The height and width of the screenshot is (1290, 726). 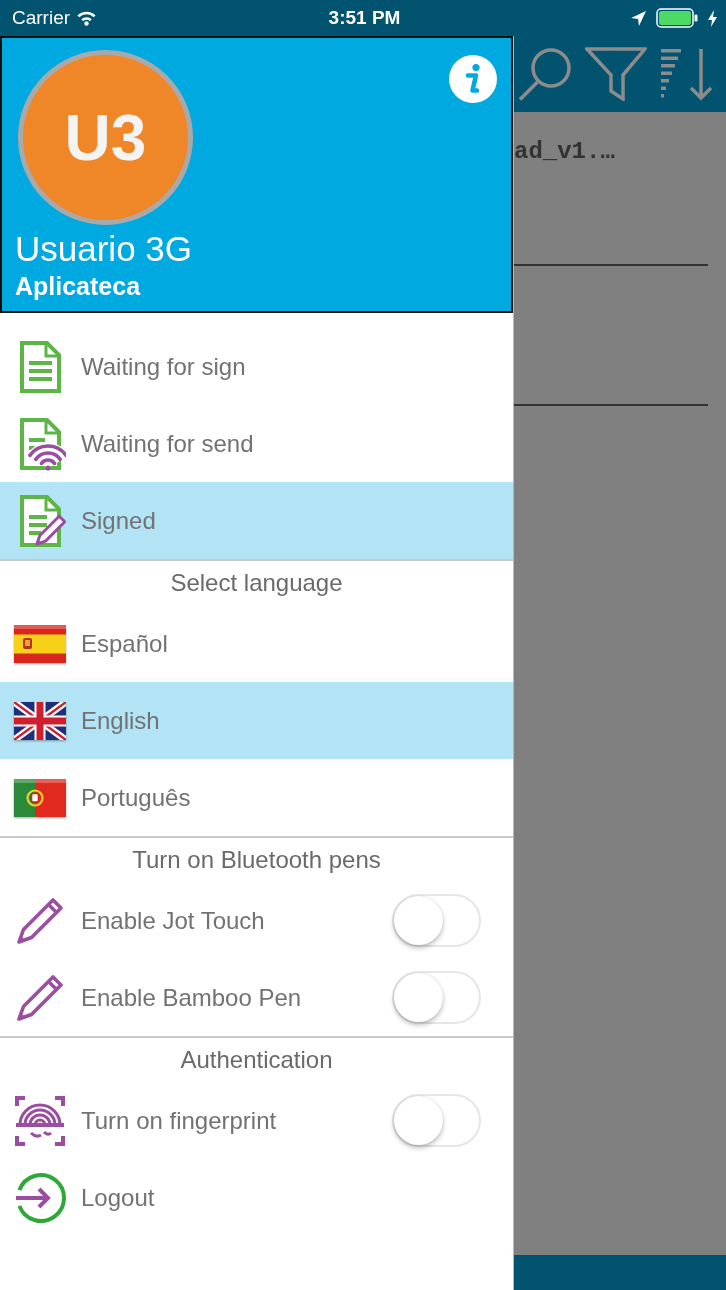 What do you see at coordinates (40, 797) in the screenshot?
I see `portuguese-flag-icon` at bounding box center [40, 797].